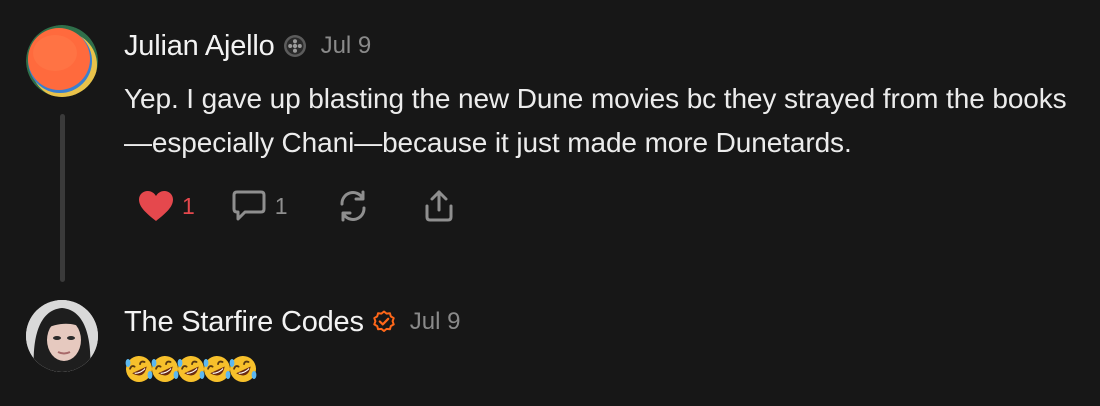 The height and width of the screenshot is (406, 1100). I want to click on share-icon, so click(439, 206).